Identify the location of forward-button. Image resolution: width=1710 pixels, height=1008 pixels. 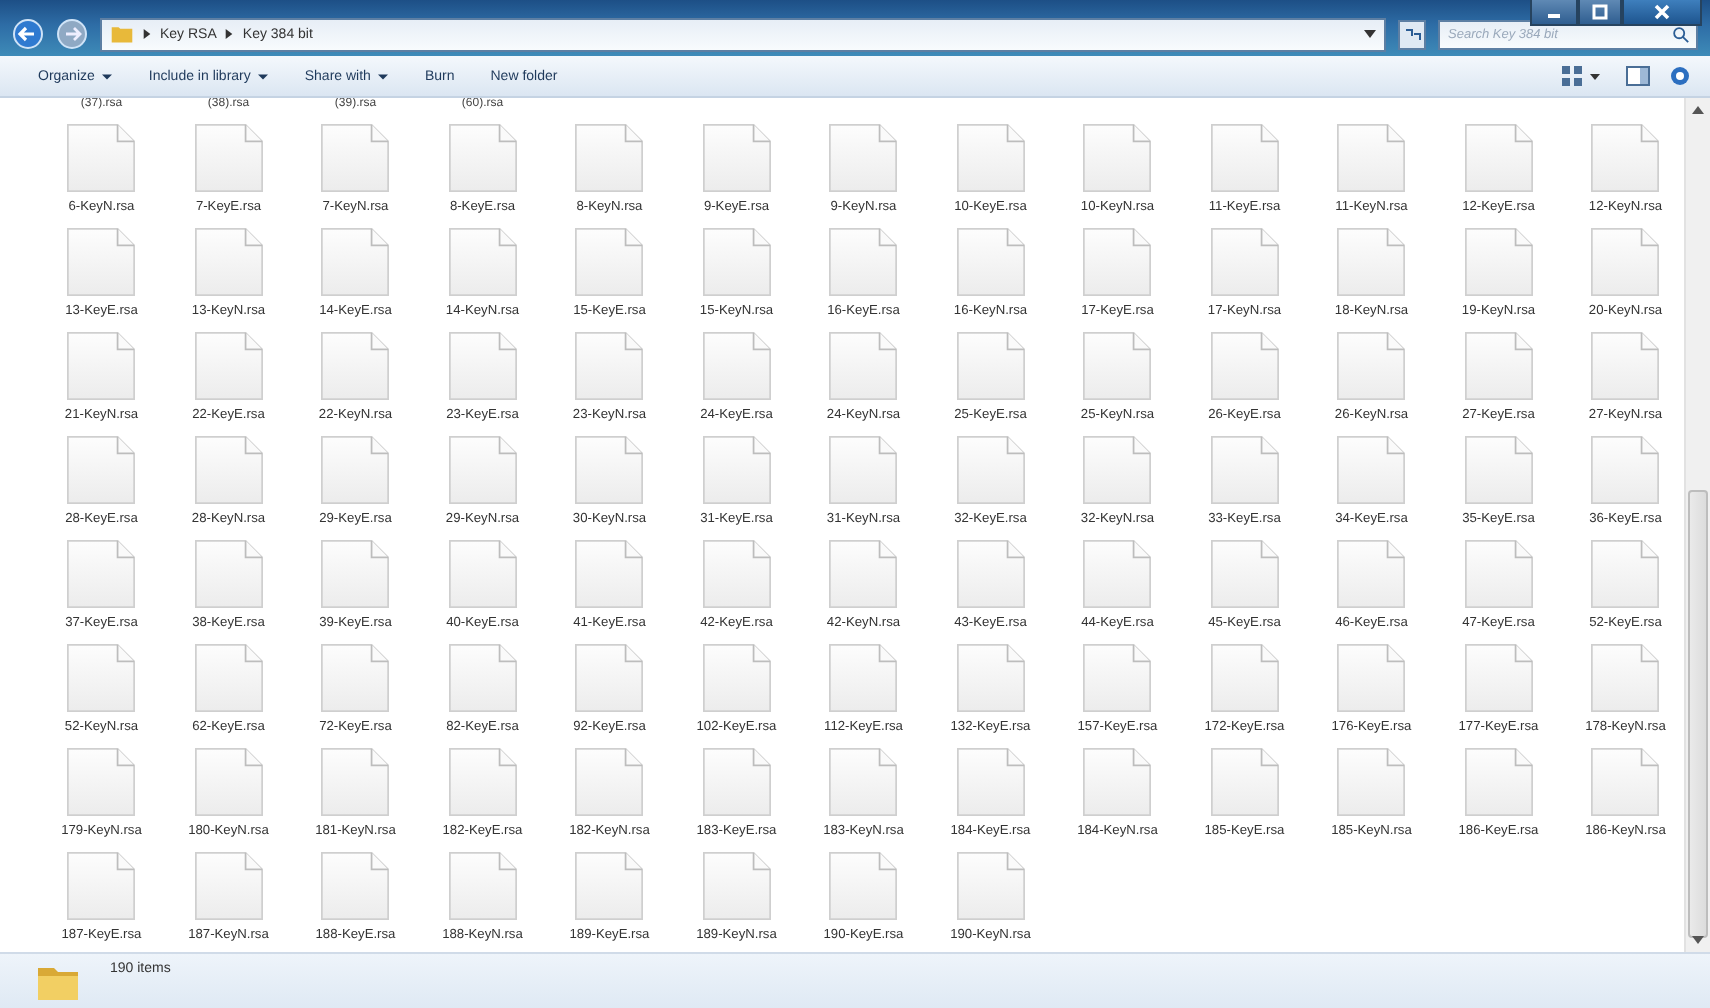
(72, 34).